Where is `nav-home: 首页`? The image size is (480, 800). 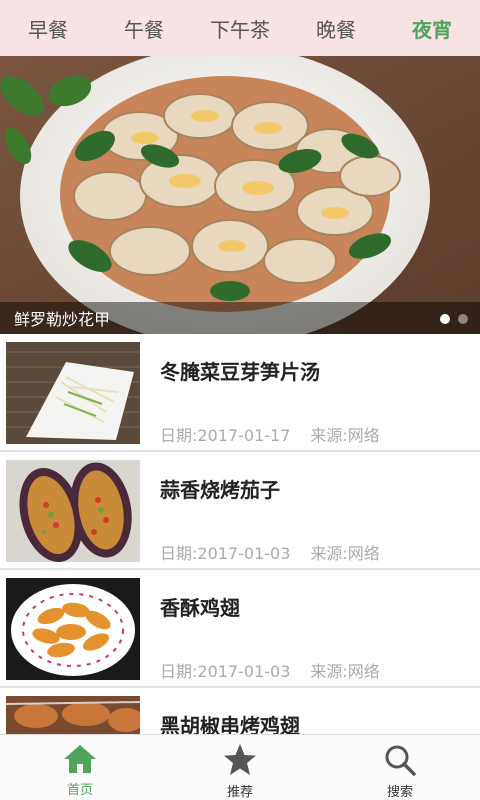 nav-home: 首页 is located at coordinates (80, 767).